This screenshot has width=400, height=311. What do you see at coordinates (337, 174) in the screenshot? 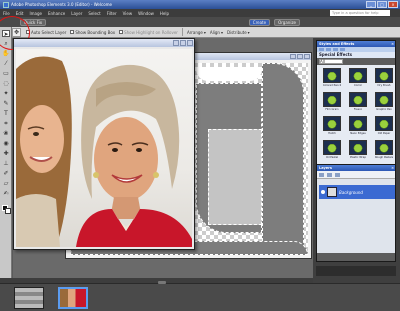
I see `trash-icon` at bounding box center [337, 174].